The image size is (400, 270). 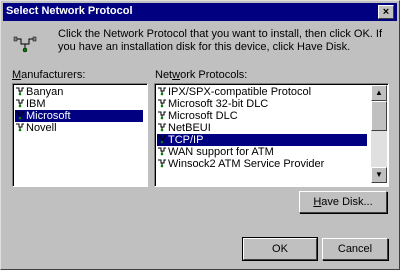 I want to click on window-title: Select Network Protocol, so click(x=69, y=11).